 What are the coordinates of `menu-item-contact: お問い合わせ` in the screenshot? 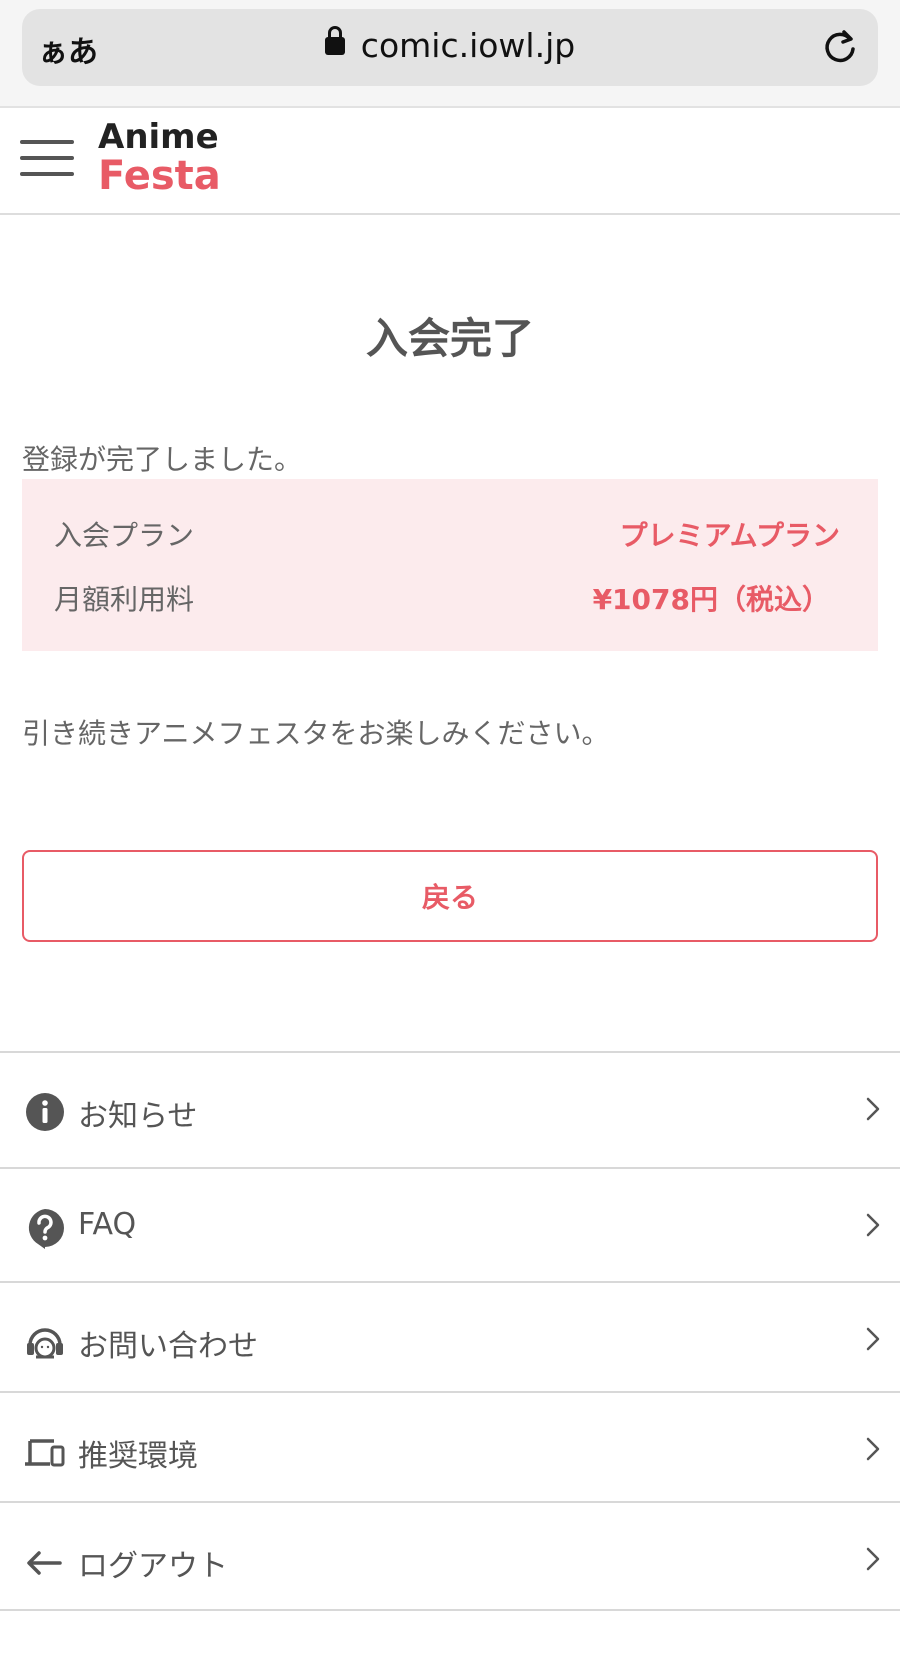 It's located at (450, 1336).